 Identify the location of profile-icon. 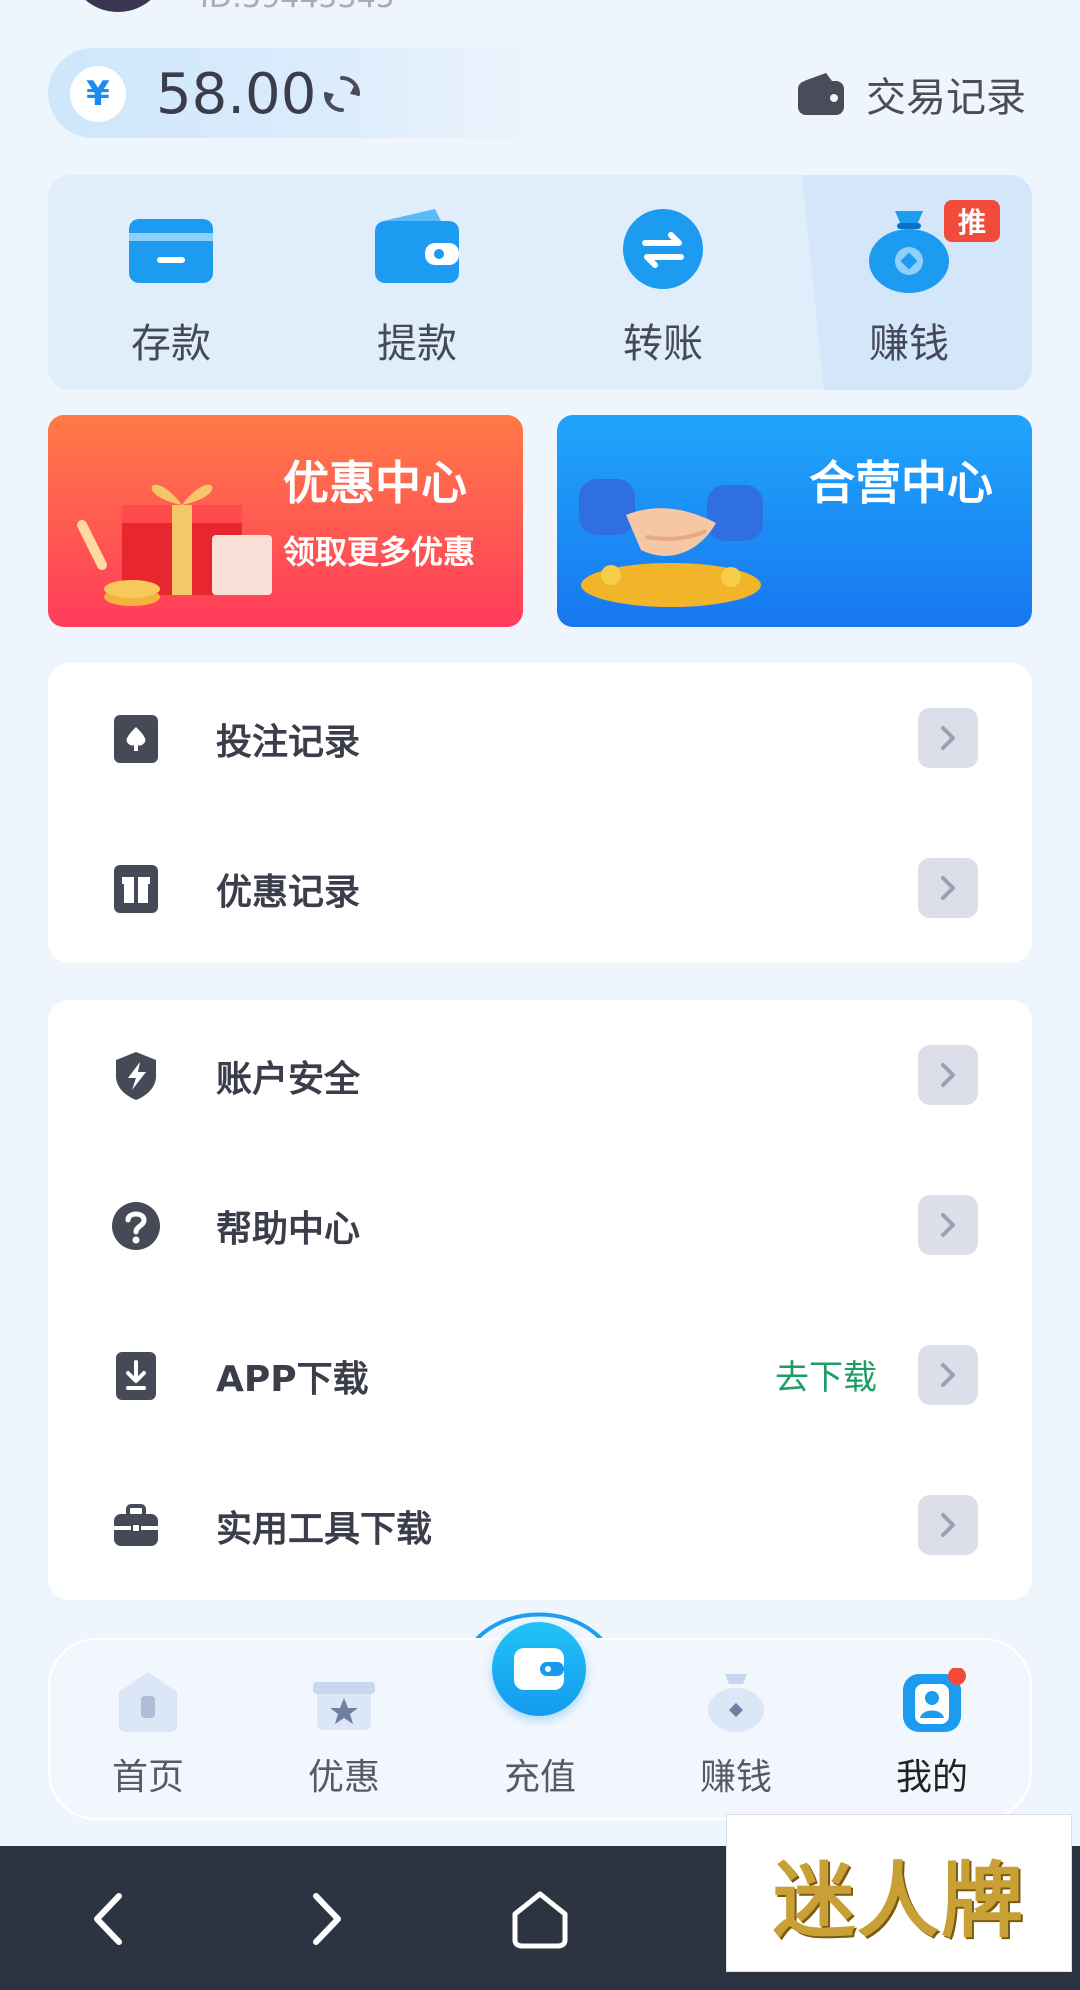
(934, 1700).